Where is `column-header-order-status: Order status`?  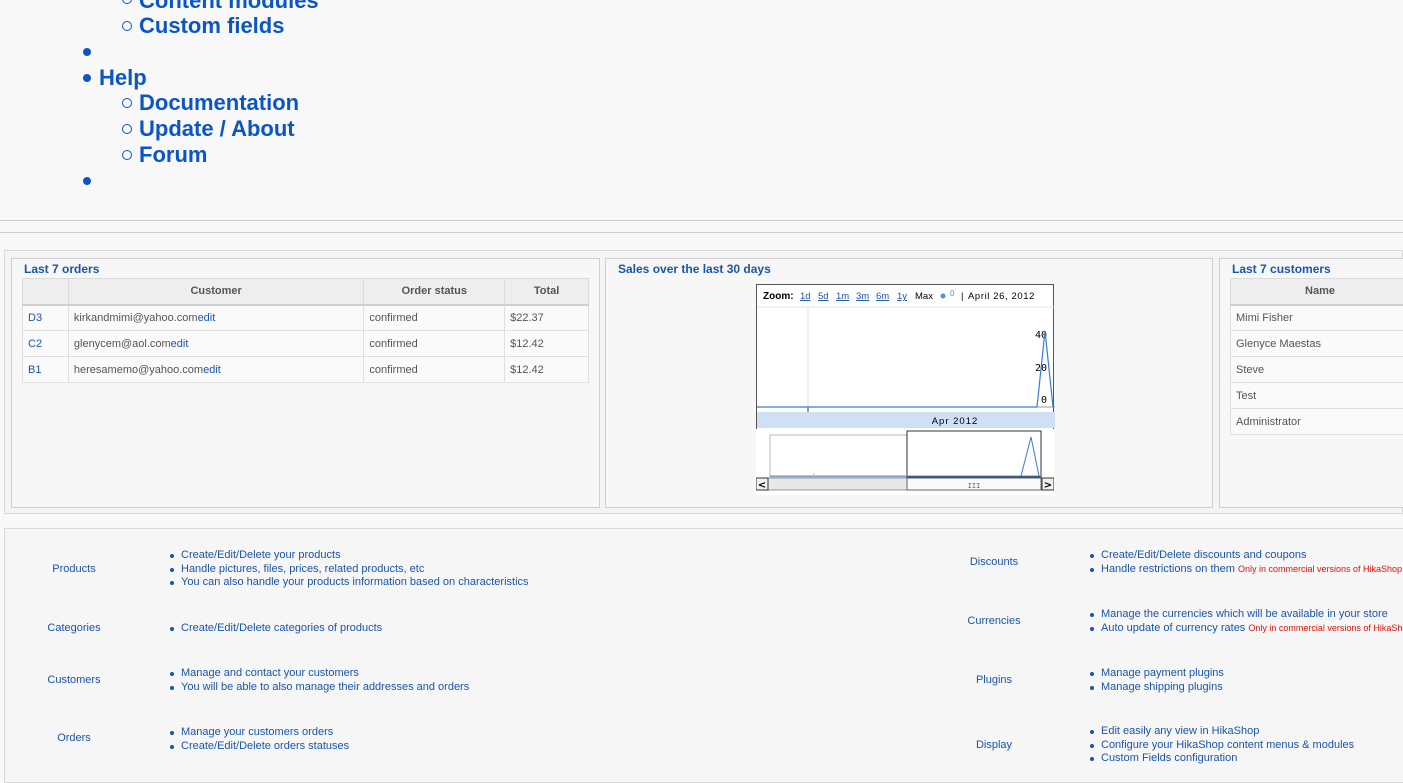 column-header-order-status: Order status is located at coordinates (434, 292).